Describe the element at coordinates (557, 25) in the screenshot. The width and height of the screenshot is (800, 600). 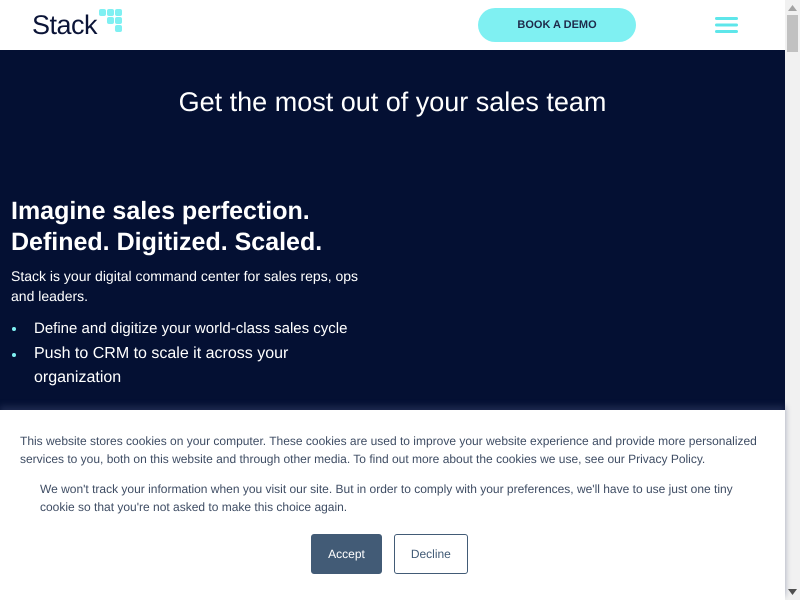
I see `book-demo-button: BOOK A DEMO` at that location.